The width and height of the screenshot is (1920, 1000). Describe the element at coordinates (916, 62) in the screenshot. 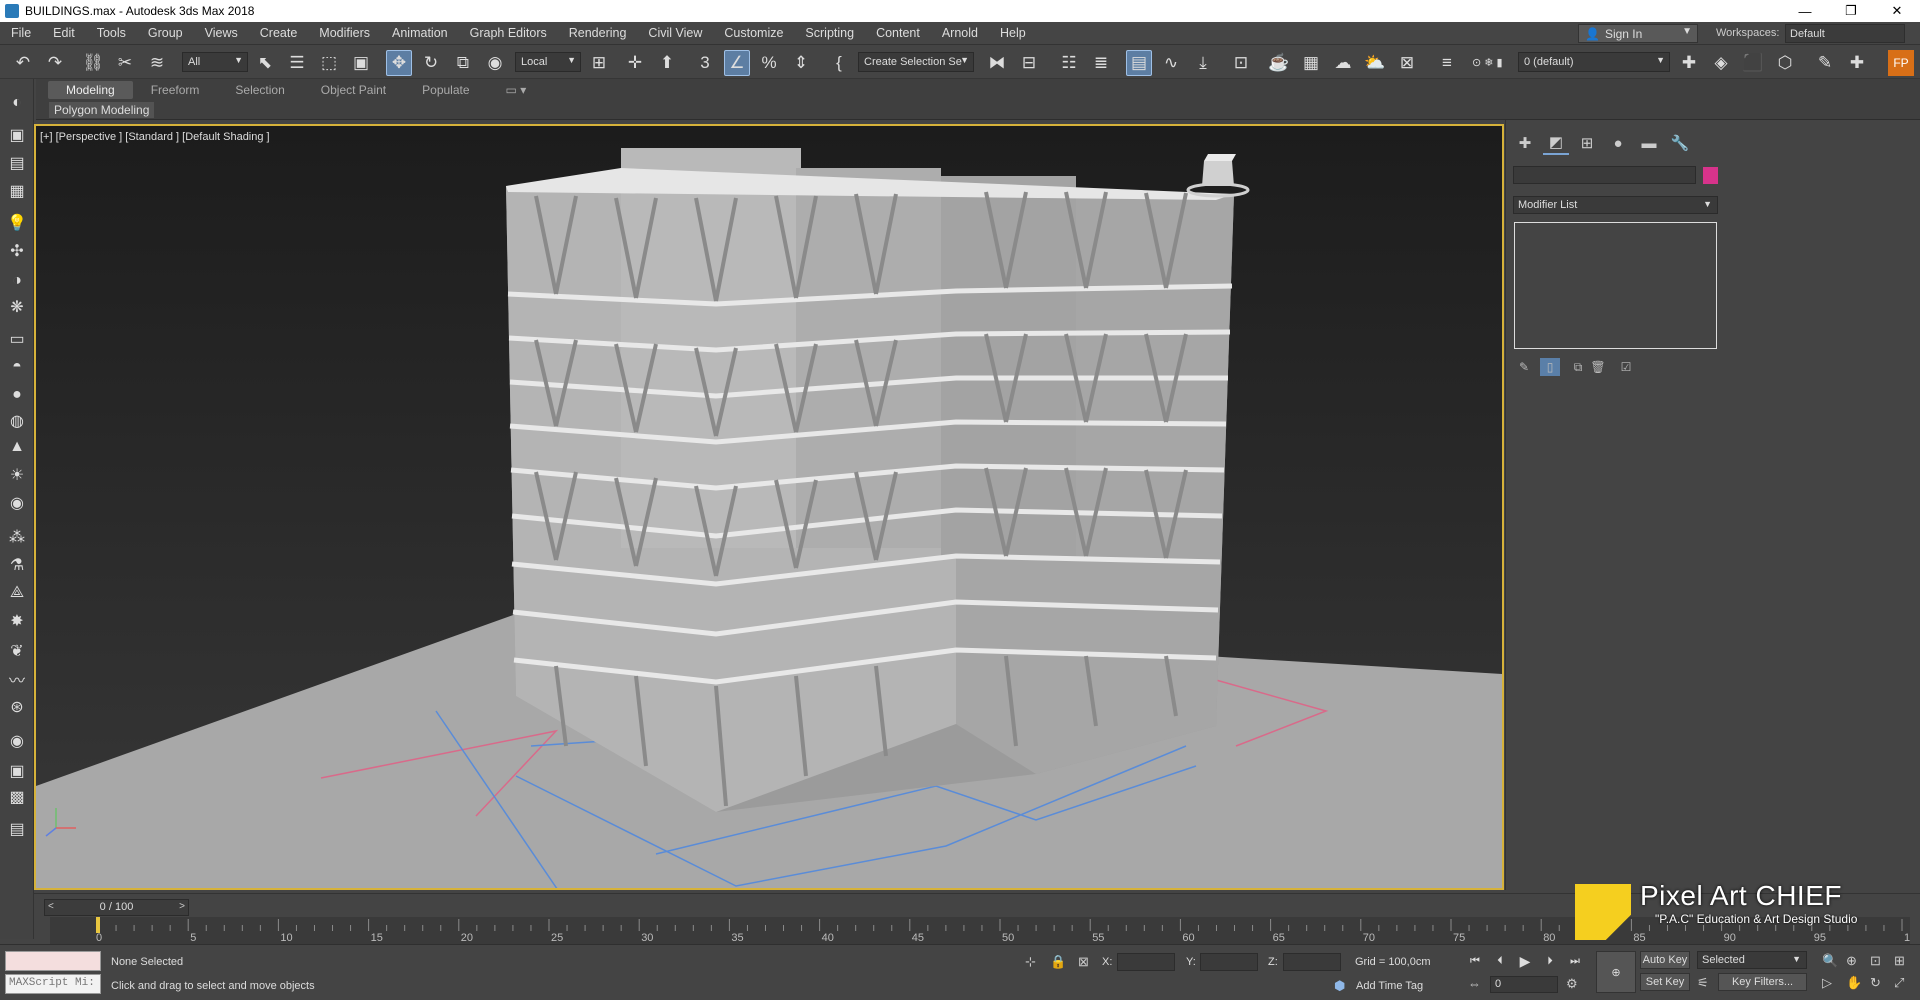

I see `named-selection-dropdown: Create Selection Se ▼` at that location.